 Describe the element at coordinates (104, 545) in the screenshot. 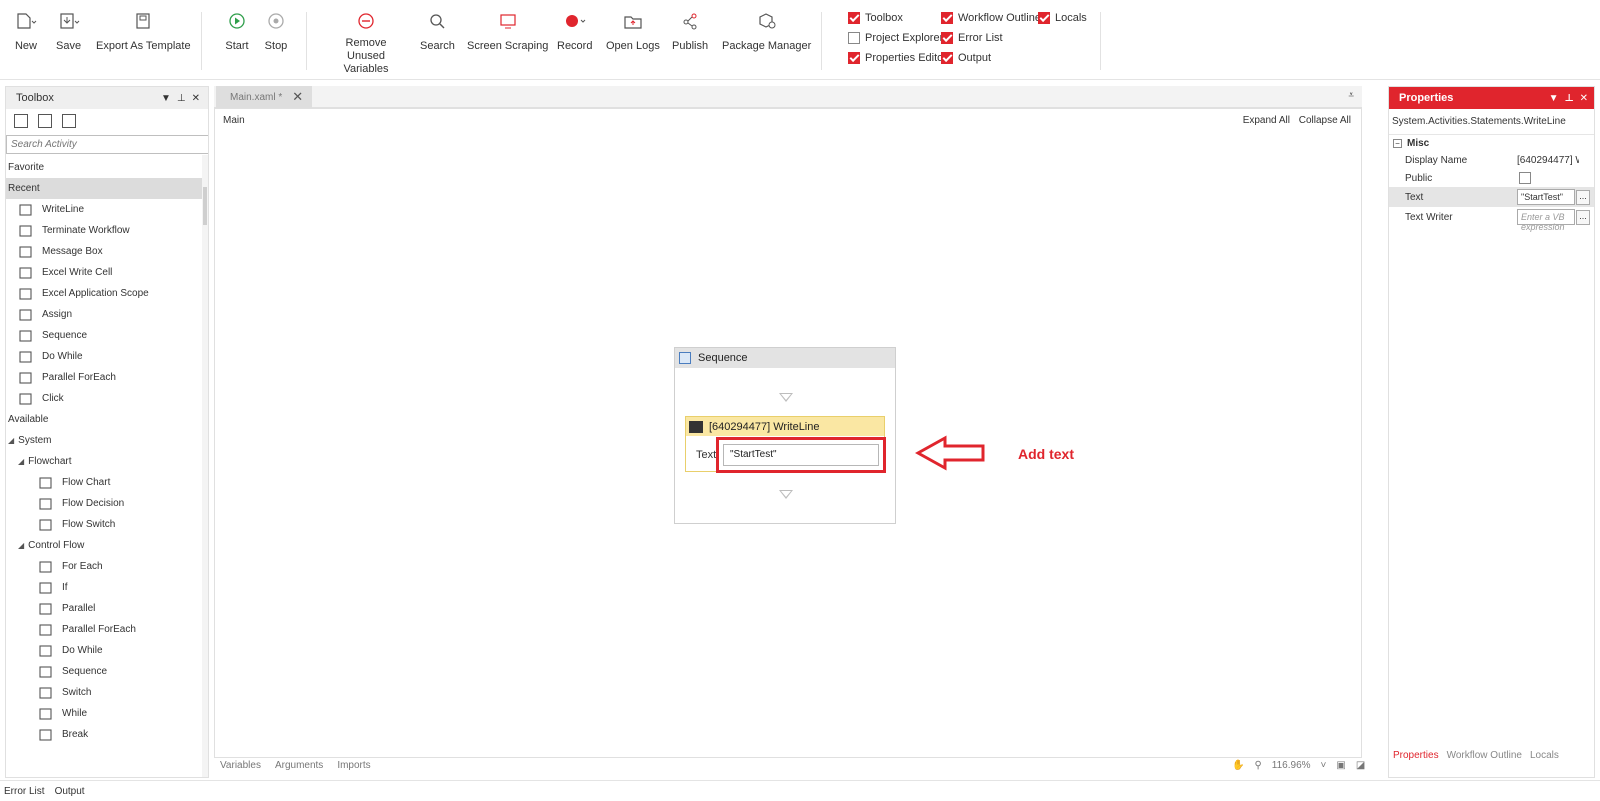

I see `activity-group: ◢ Control Flow` at that location.